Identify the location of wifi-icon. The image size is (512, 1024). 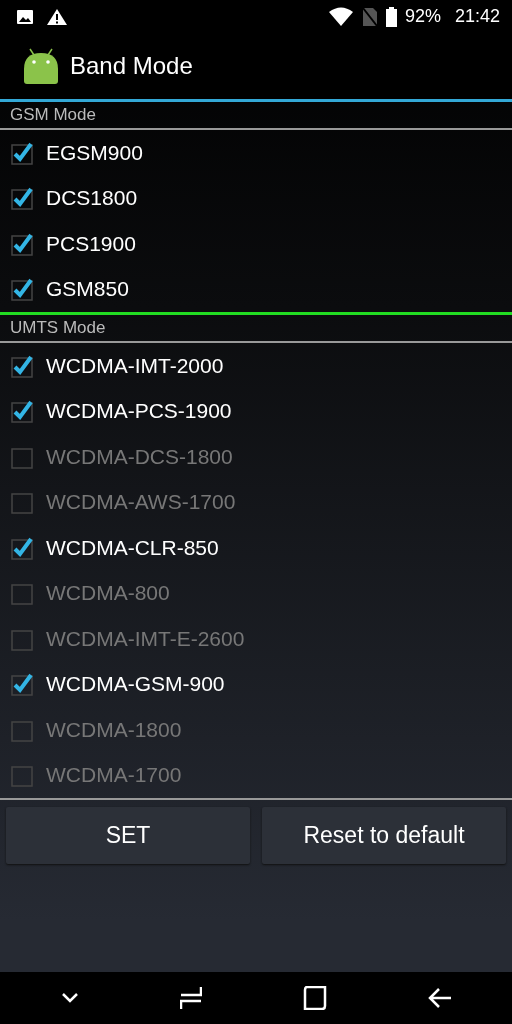
(340, 16).